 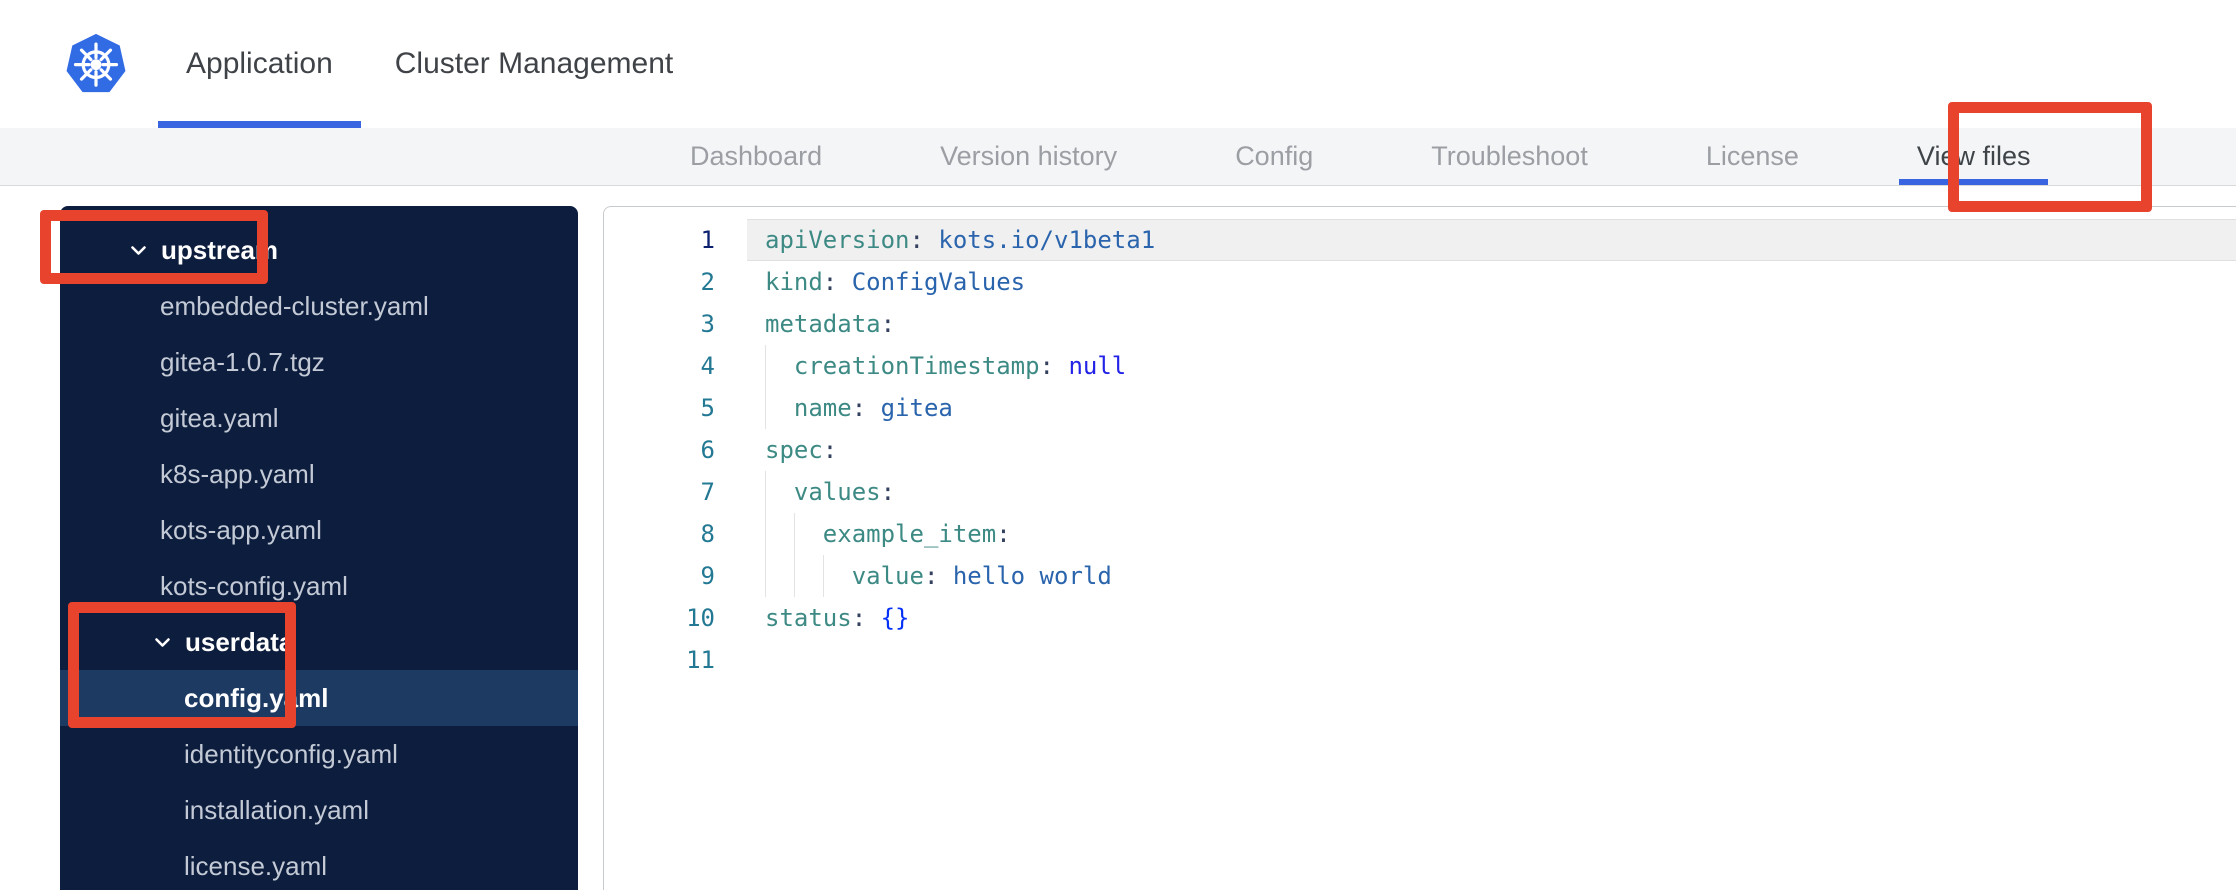 I want to click on tree-file-installation-yaml: installation.yaml, so click(x=319, y=810).